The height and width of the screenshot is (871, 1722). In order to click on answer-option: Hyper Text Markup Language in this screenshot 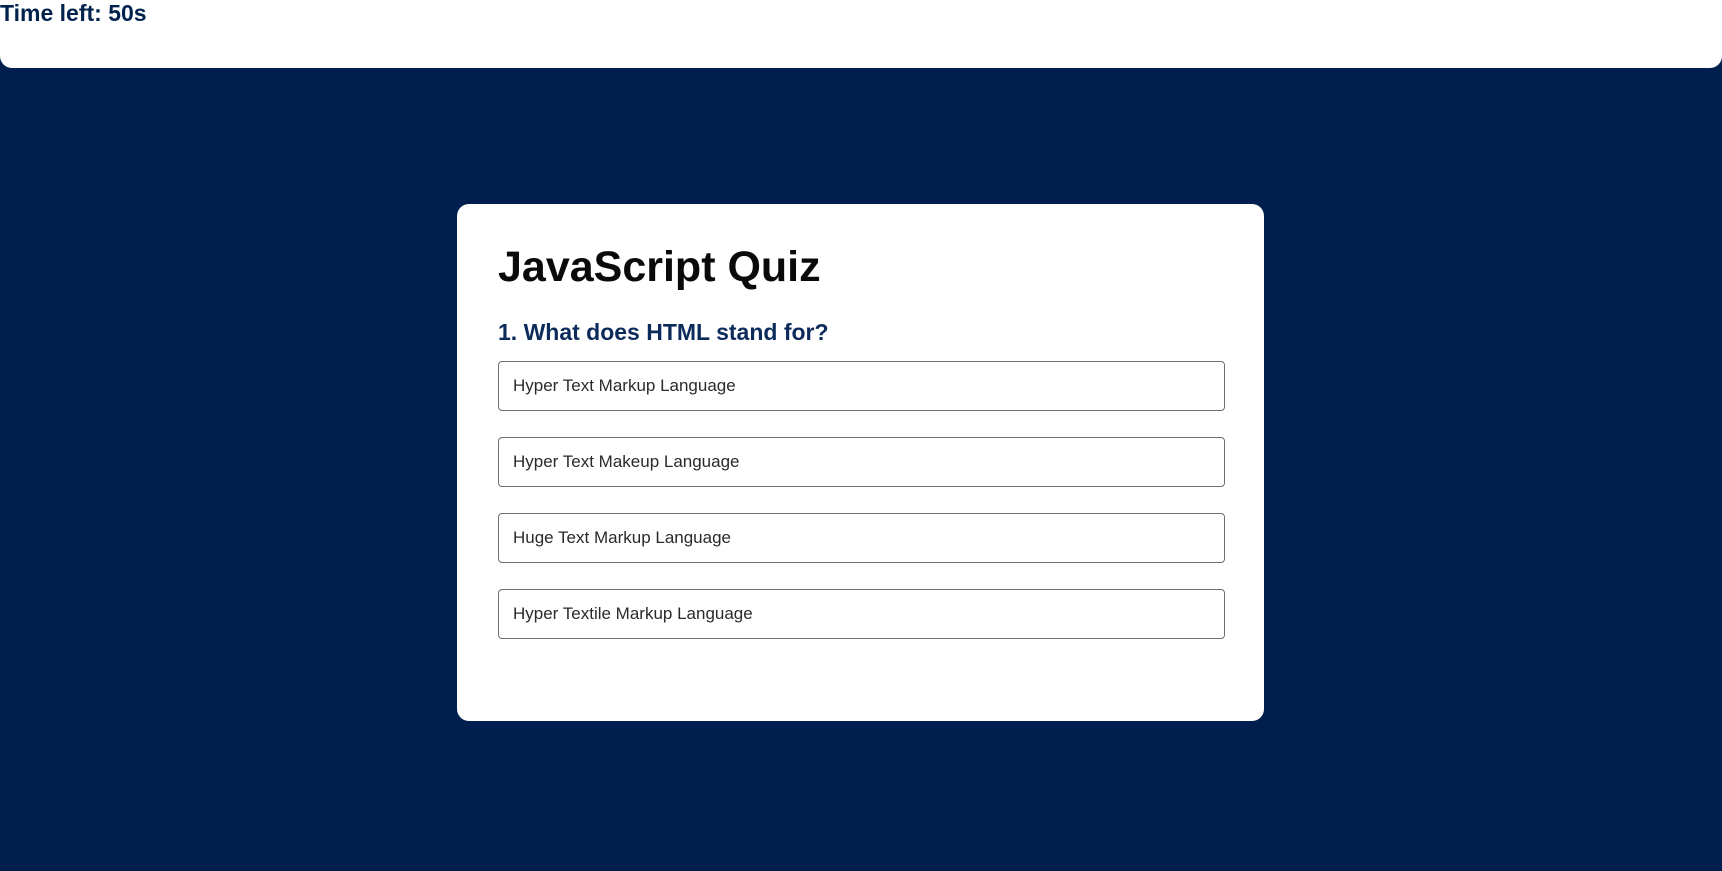, I will do `click(861, 386)`.